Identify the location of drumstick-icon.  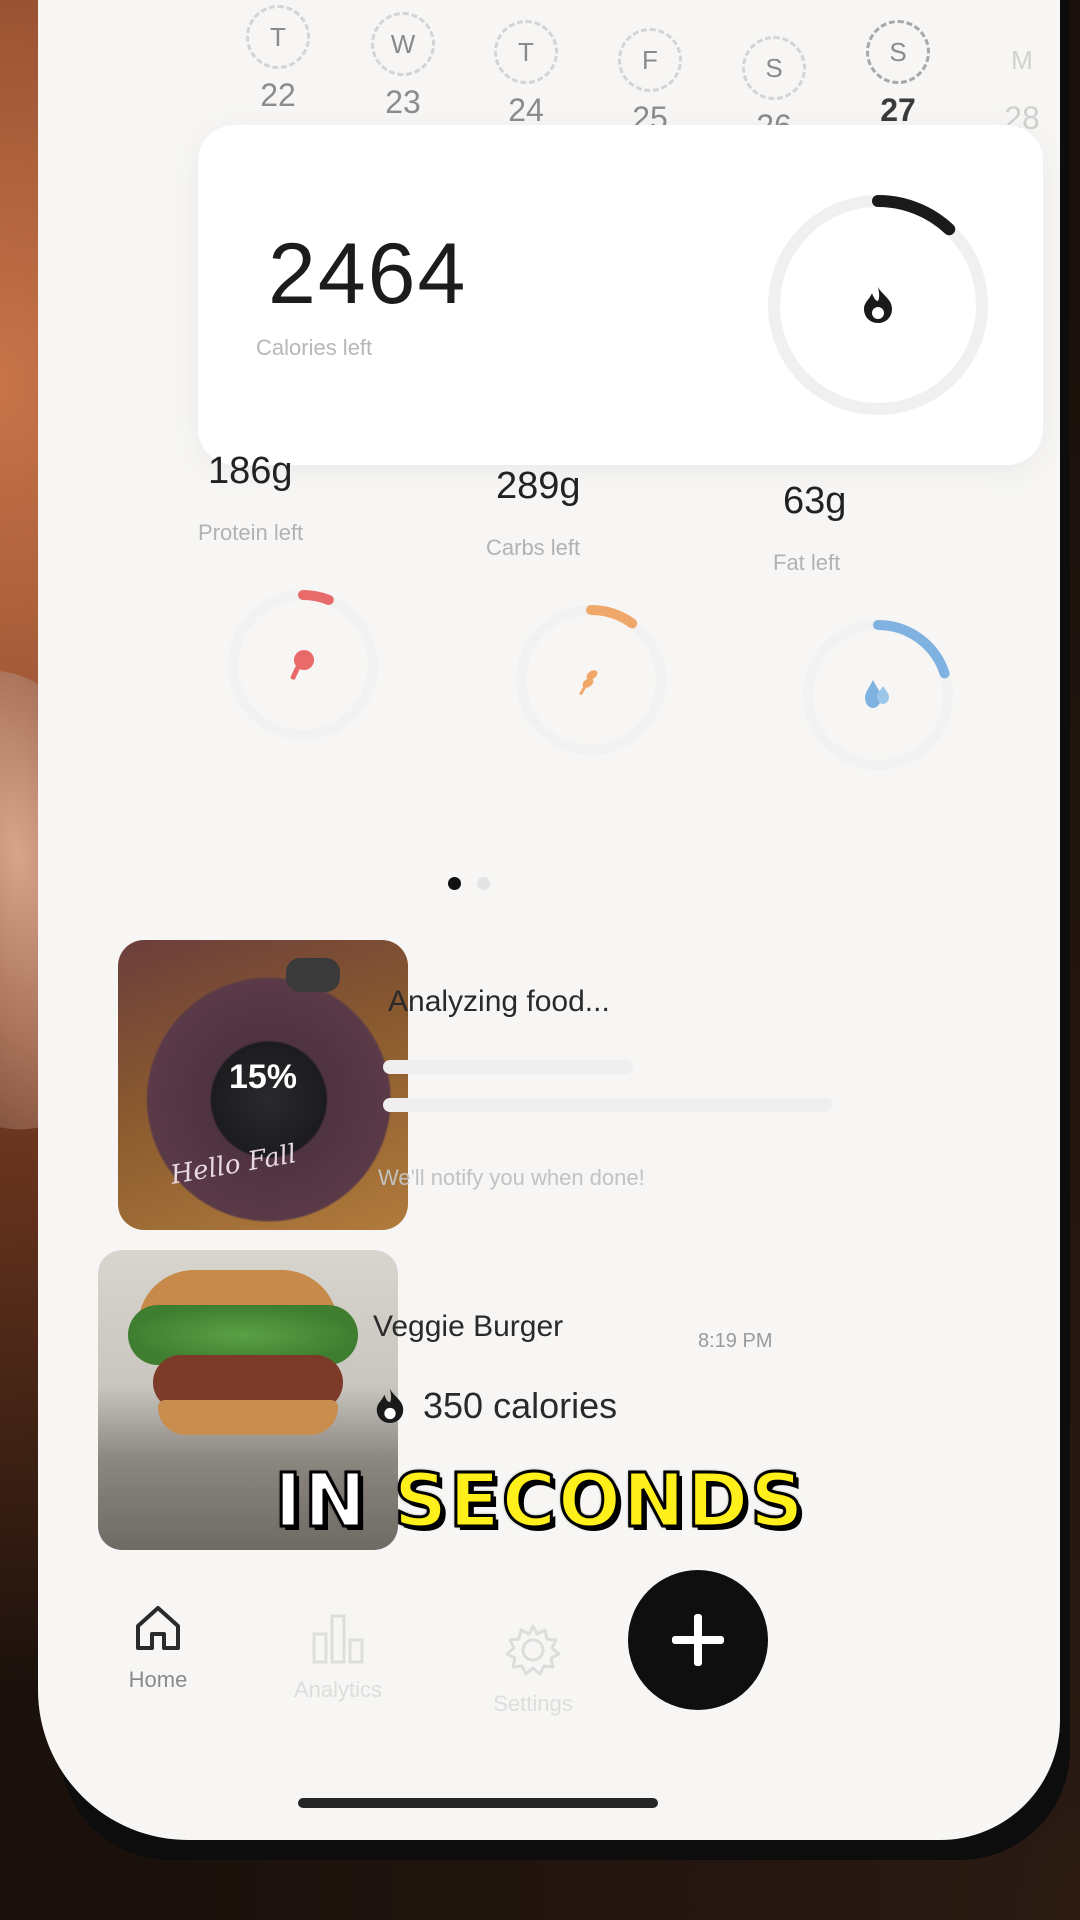
(302, 665).